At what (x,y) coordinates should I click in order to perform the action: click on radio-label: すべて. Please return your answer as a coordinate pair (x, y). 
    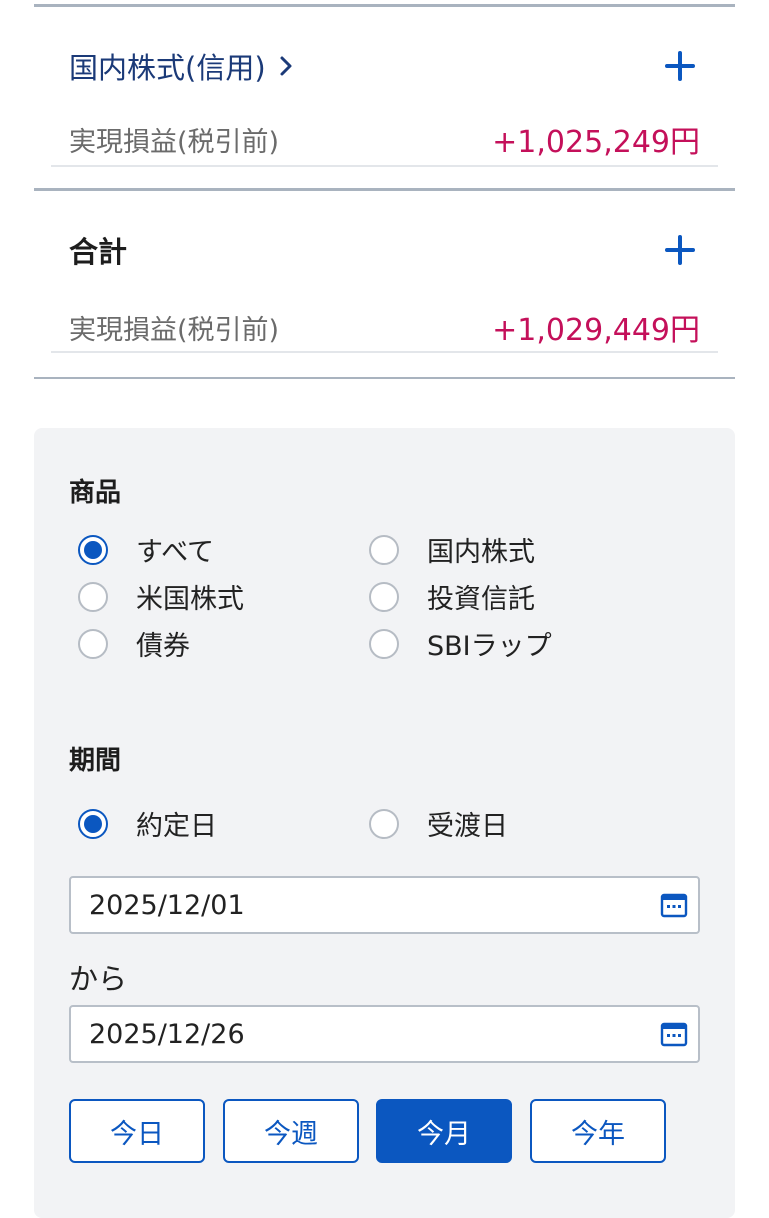
    Looking at the image, I should click on (175, 552).